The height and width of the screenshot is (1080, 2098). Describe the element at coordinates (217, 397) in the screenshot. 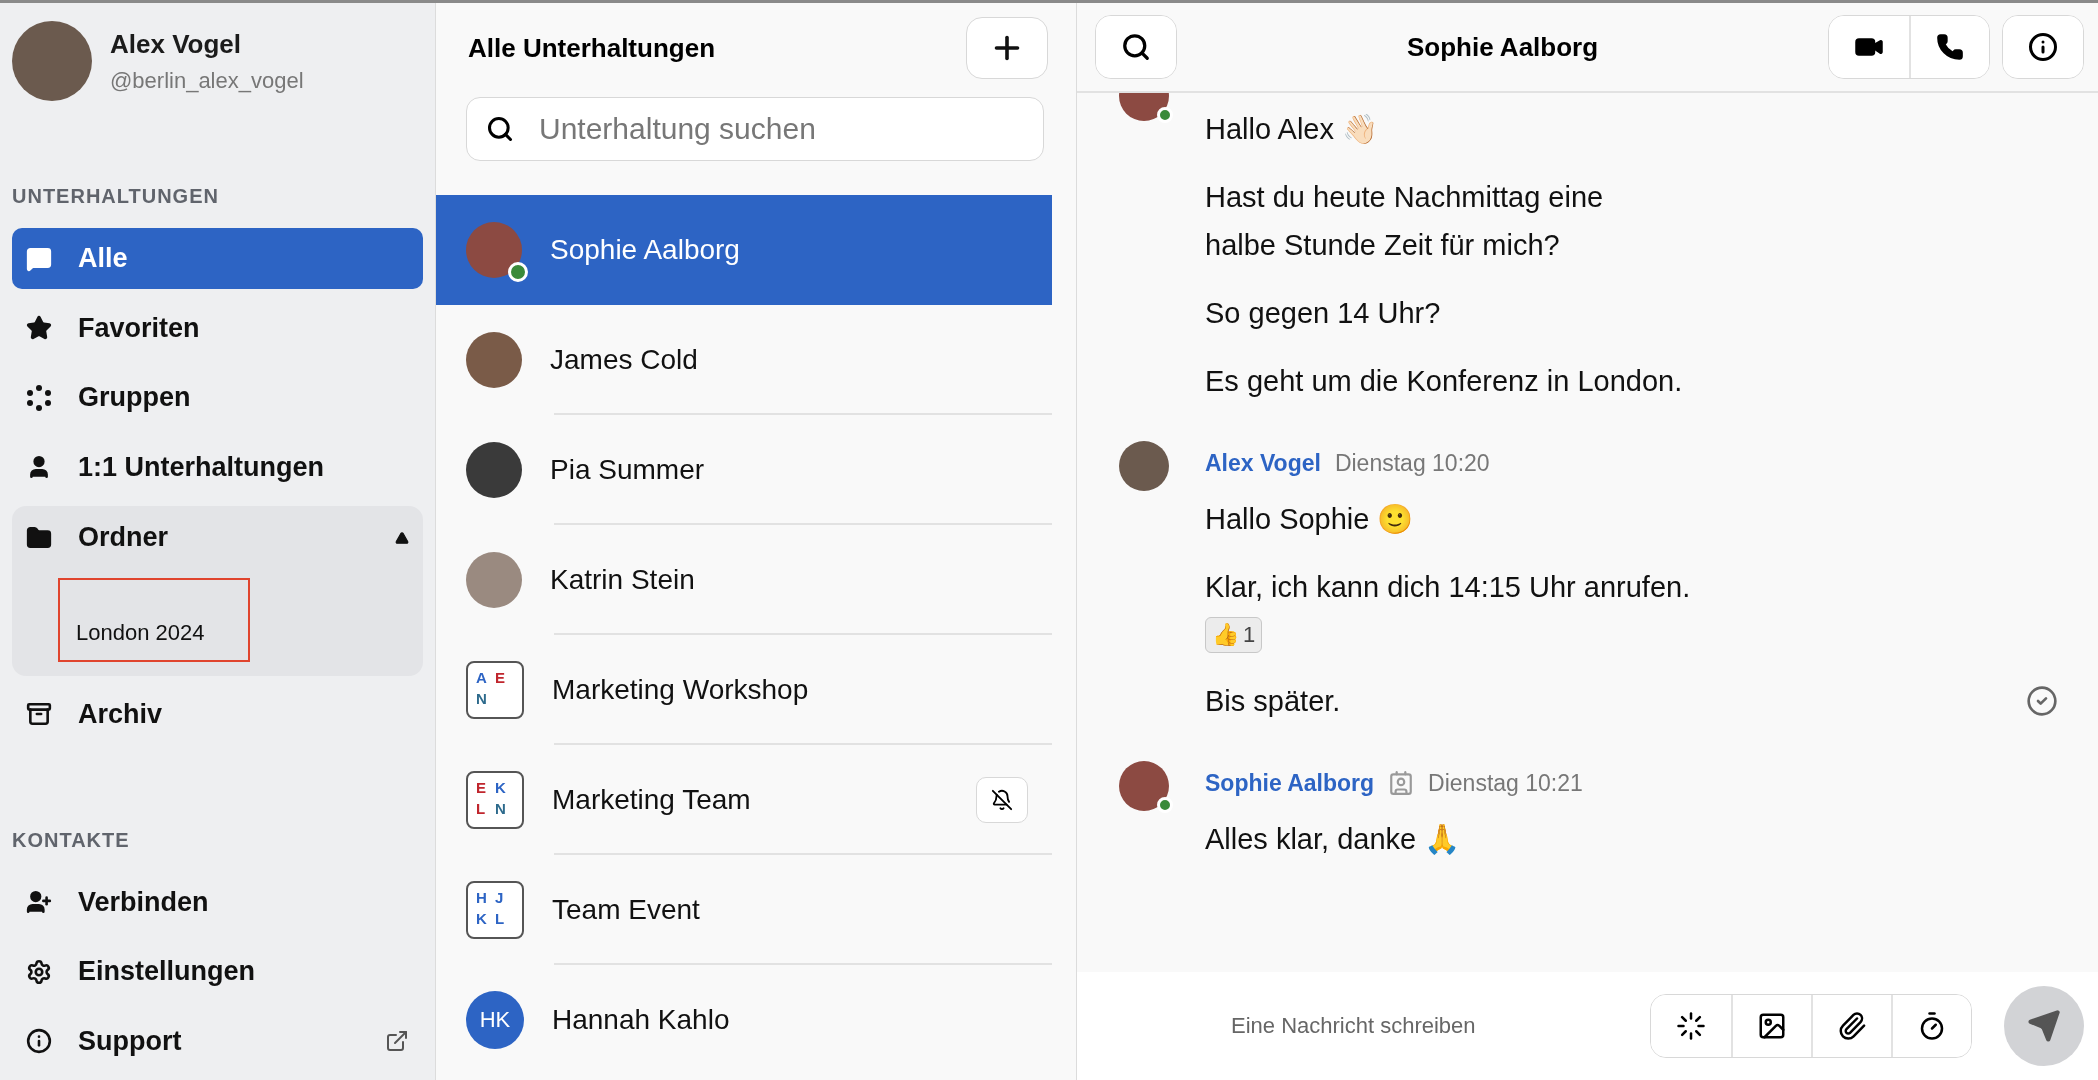

I see `sidebar-item: Gruppen` at that location.